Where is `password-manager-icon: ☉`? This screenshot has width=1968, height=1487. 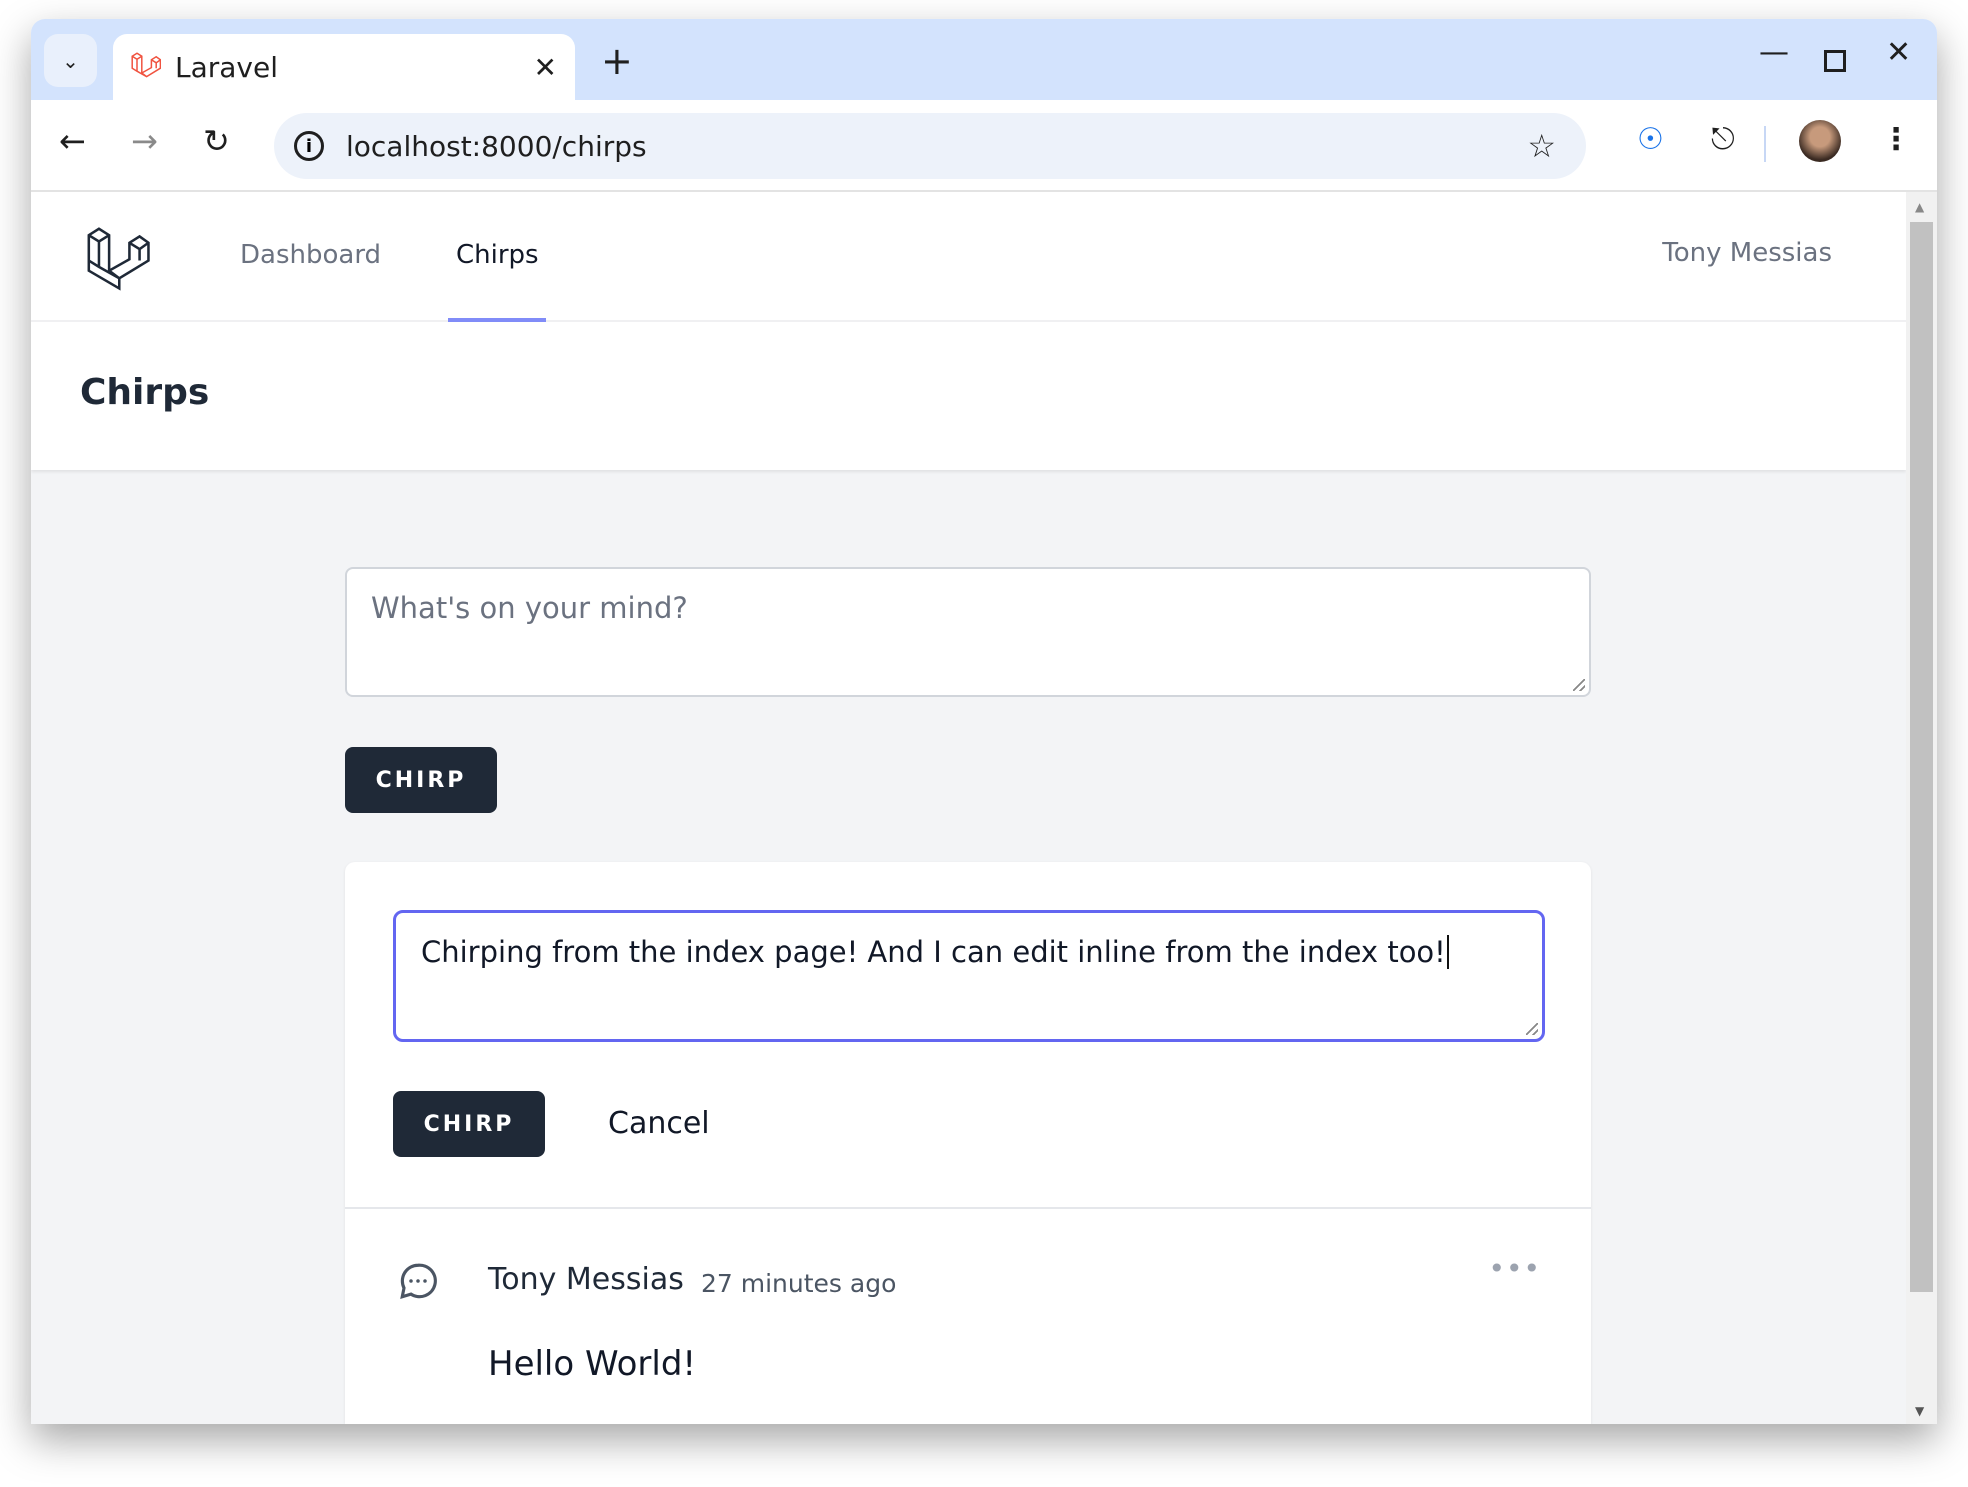
password-manager-icon: ☉ is located at coordinates (1650, 139).